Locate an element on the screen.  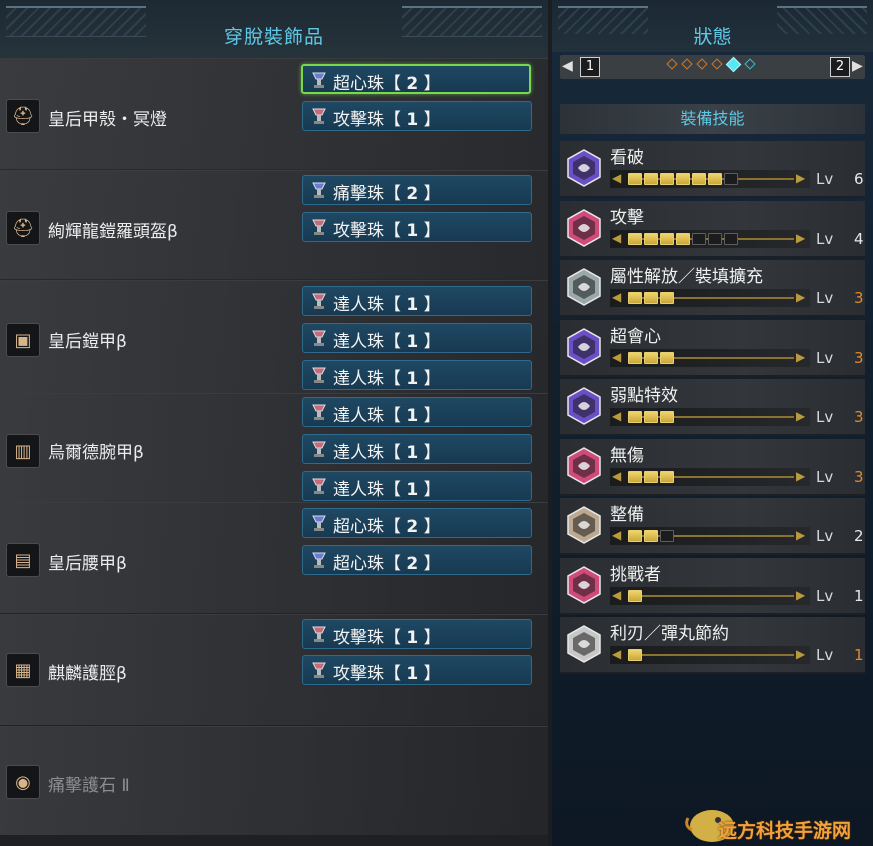
skill-row: 攻擊 ◀ ▶ Lv 4 is located at coordinates (712, 229).